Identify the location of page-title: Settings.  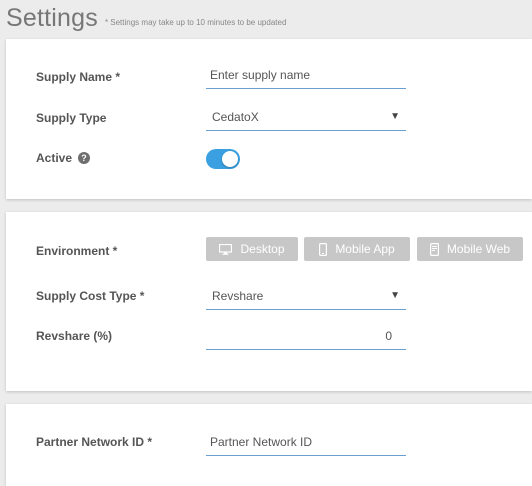
(52, 18).